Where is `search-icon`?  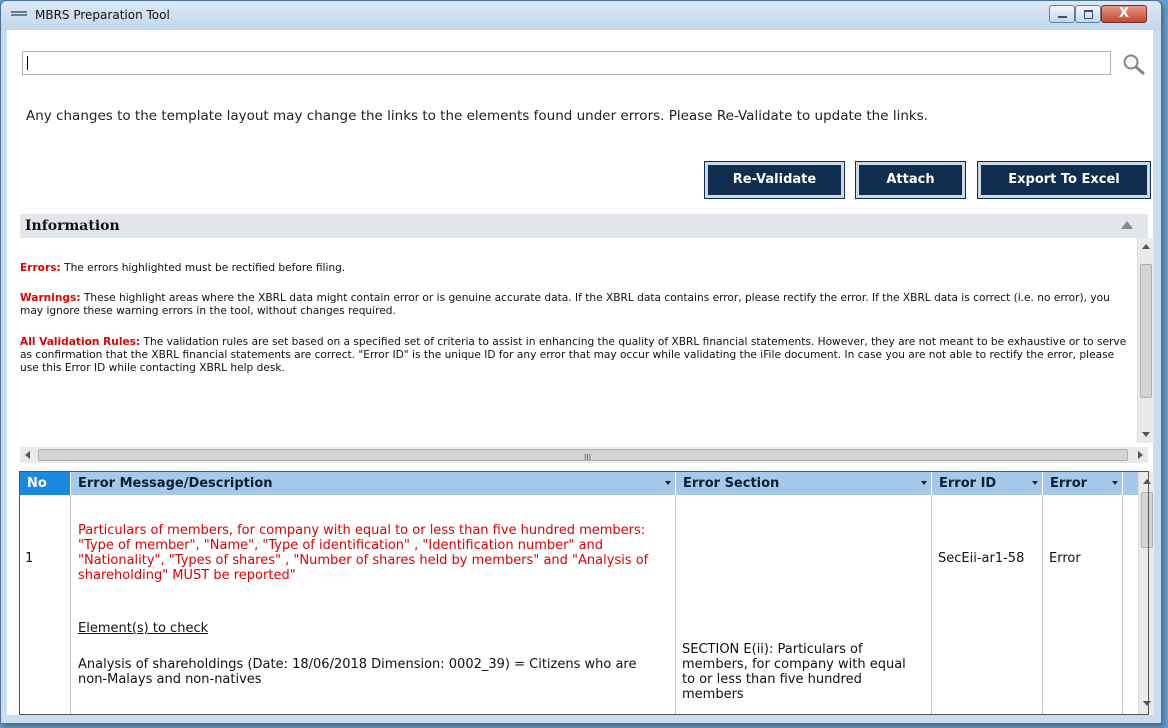
search-icon is located at coordinates (1133, 64).